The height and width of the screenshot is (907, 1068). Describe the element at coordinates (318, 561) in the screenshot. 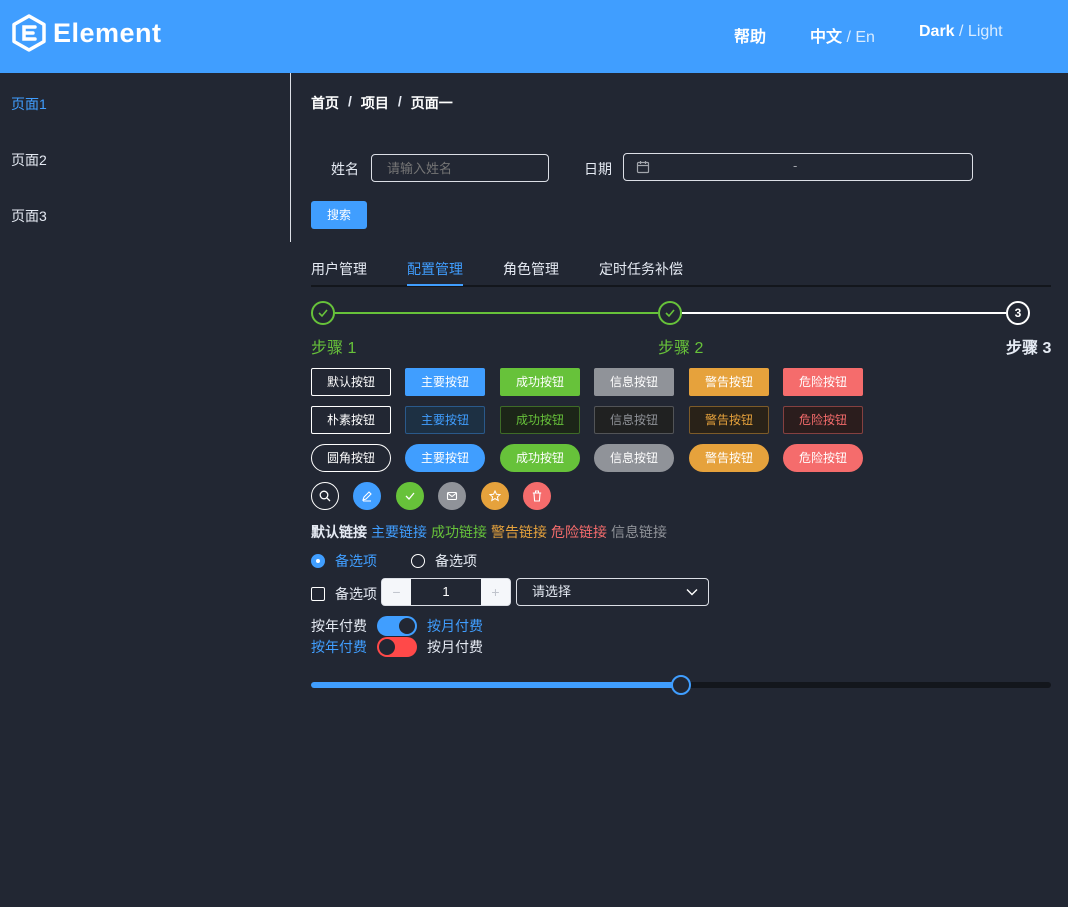

I see `radio-checked-indicator` at that location.